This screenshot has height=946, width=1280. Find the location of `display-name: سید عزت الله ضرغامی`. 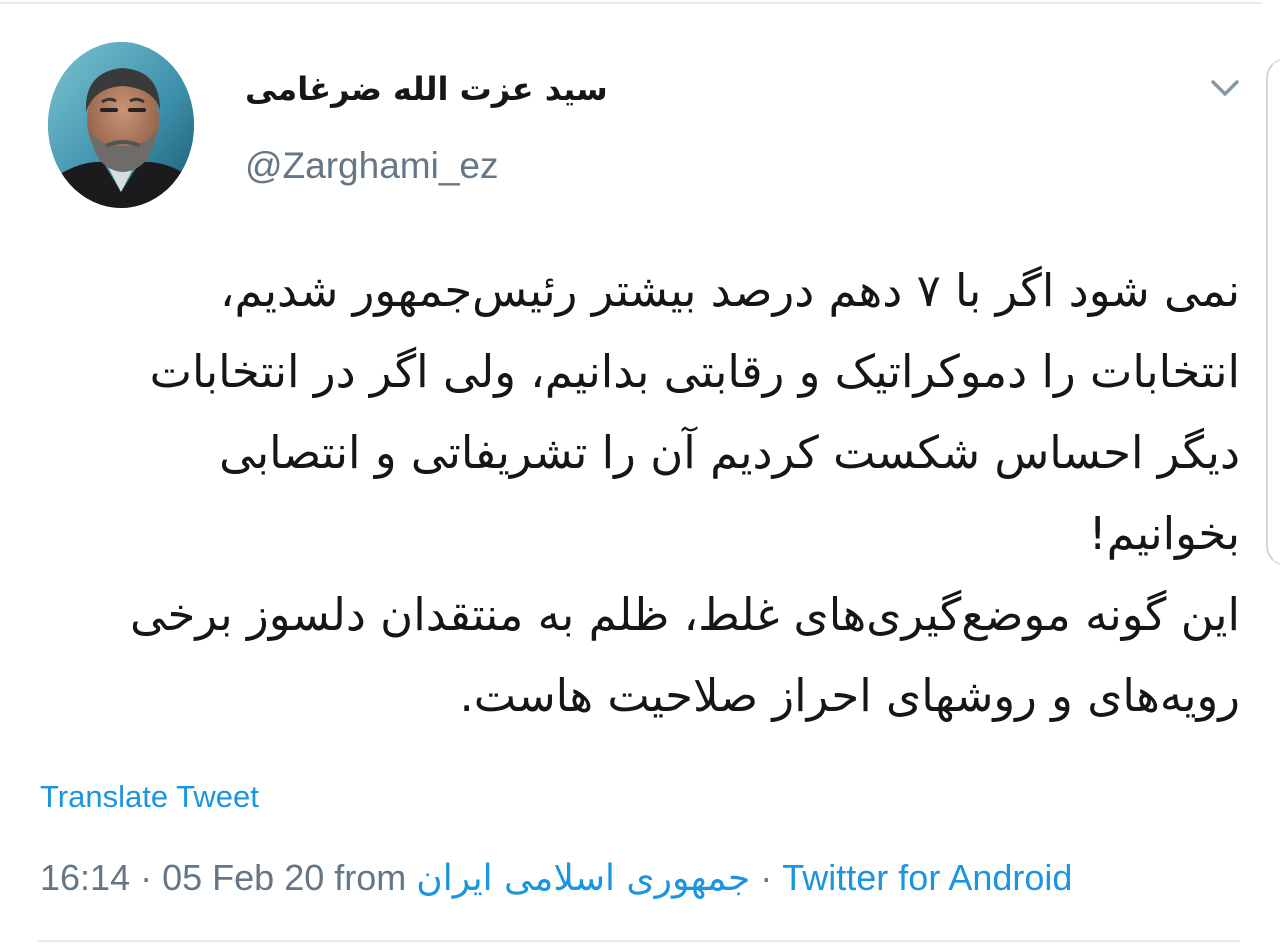

display-name: سید عزت الله ضرغامی is located at coordinates (426, 89).